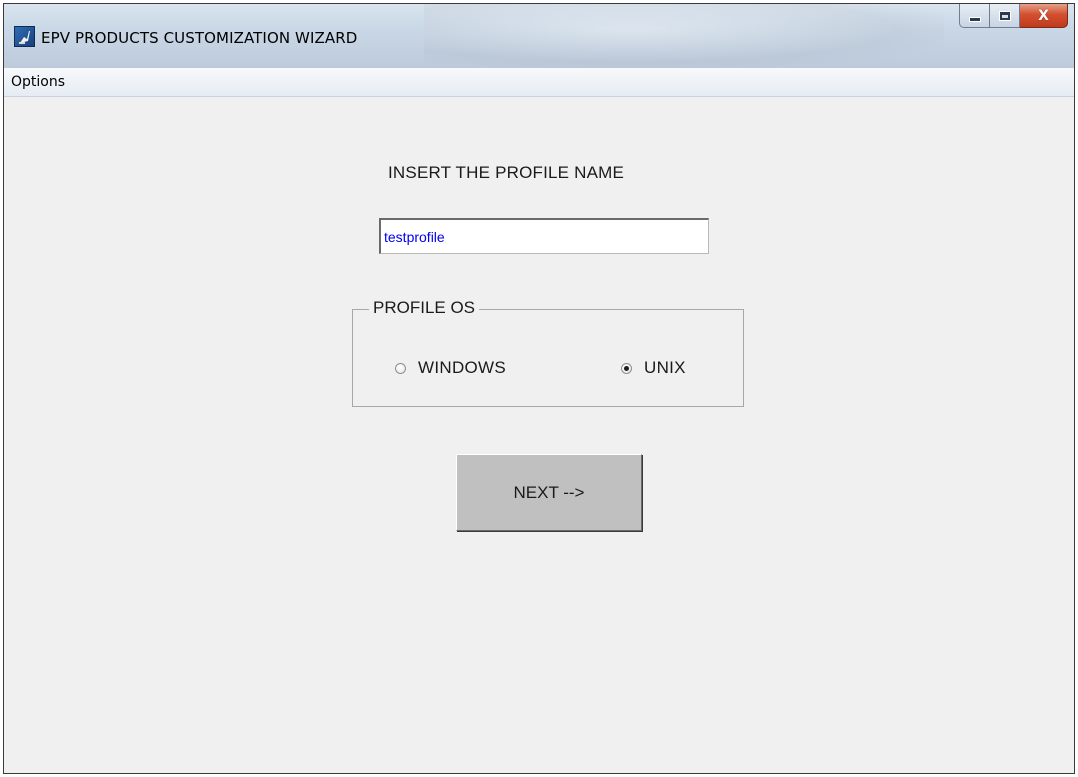  Describe the element at coordinates (684, 36) in the screenshot. I see `title-bar-background` at that location.